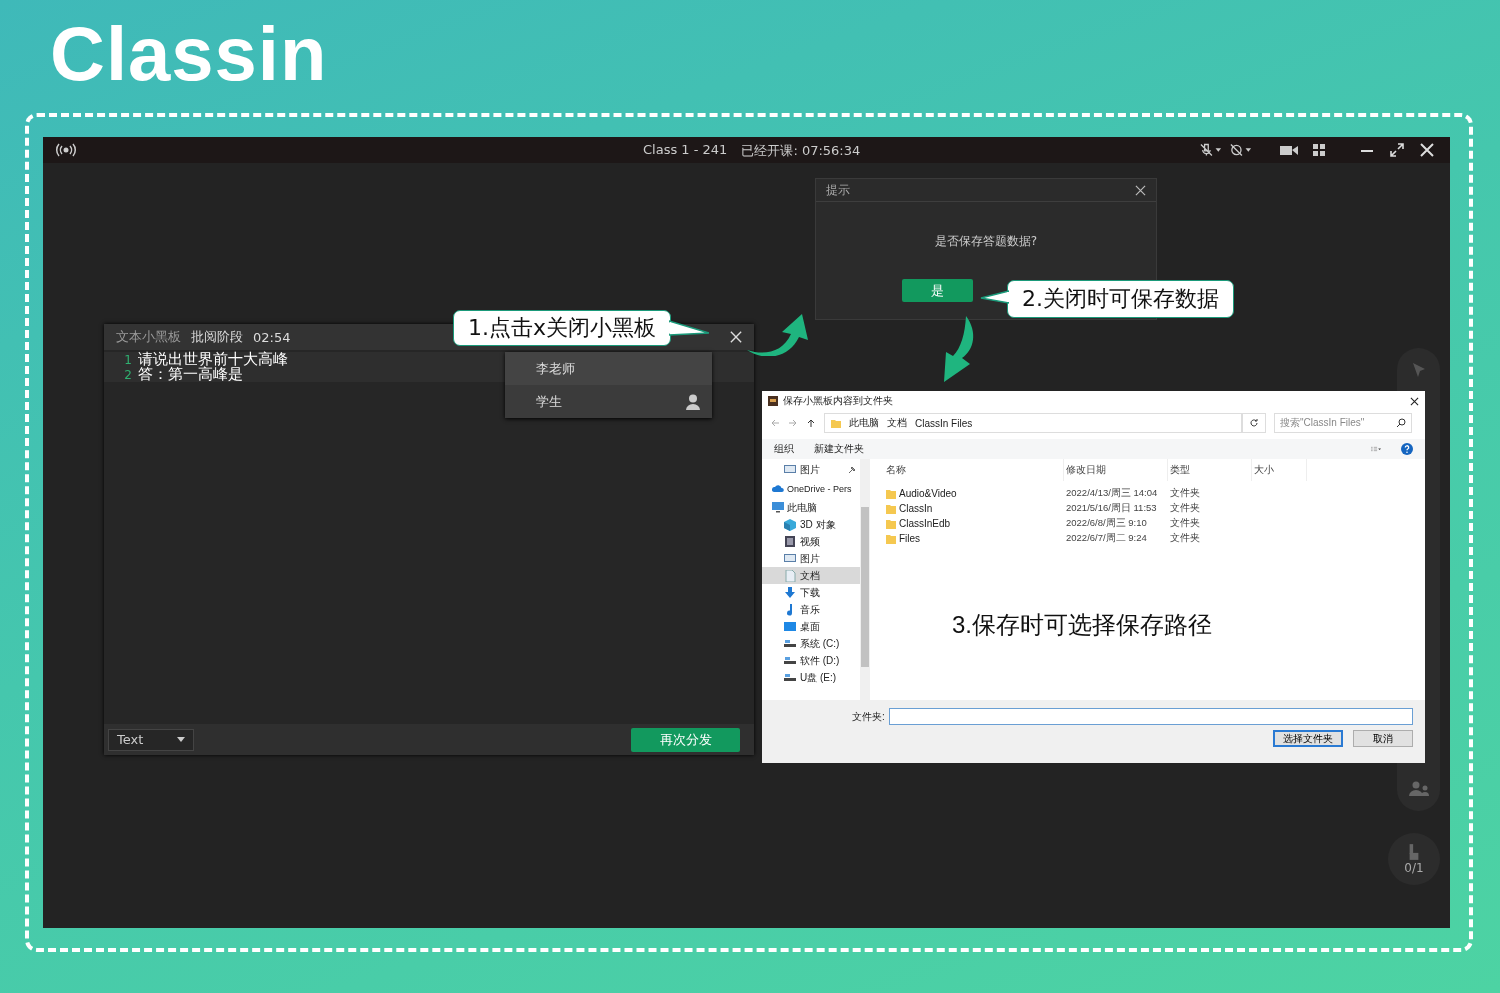  What do you see at coordinates (128, 359) in the screenshot?
I see `line-number: 1` at bounding box center [128, 359].